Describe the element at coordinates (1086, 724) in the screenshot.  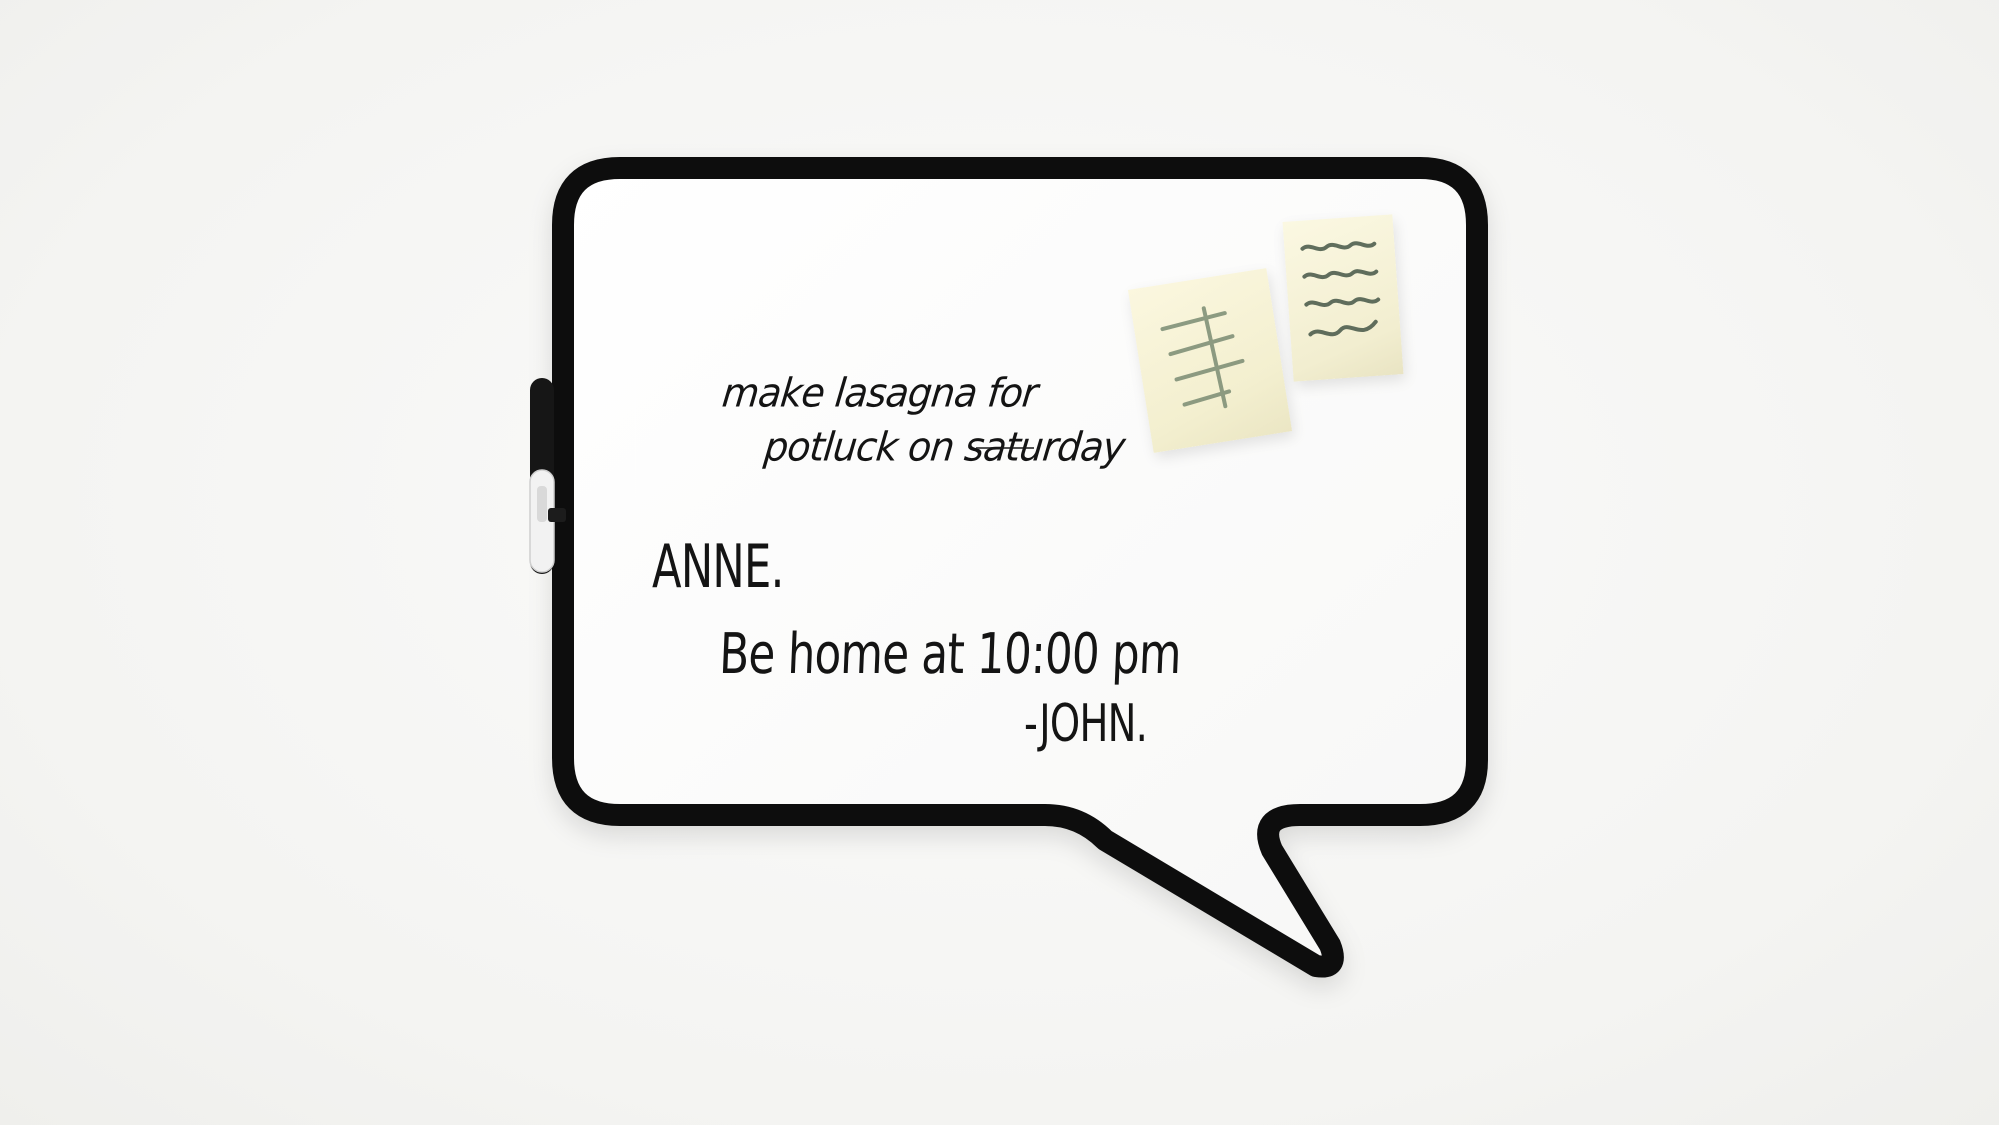
I see `note-line-5: -JOHN.` at that location.